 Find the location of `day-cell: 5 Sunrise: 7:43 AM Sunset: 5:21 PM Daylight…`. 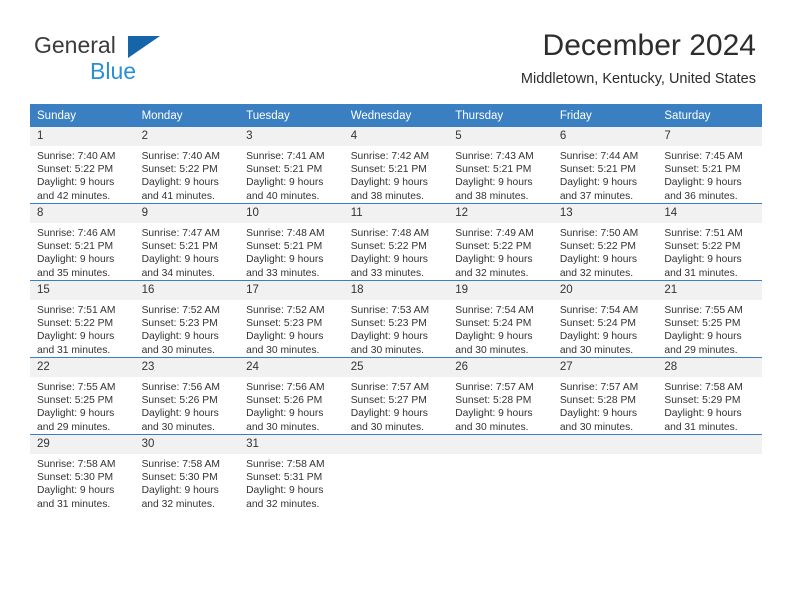

day-cell: 5 Sunrise: 7:43 AM Sunset: 5:21 PM Daylight… is located at coordinates (500, 165).